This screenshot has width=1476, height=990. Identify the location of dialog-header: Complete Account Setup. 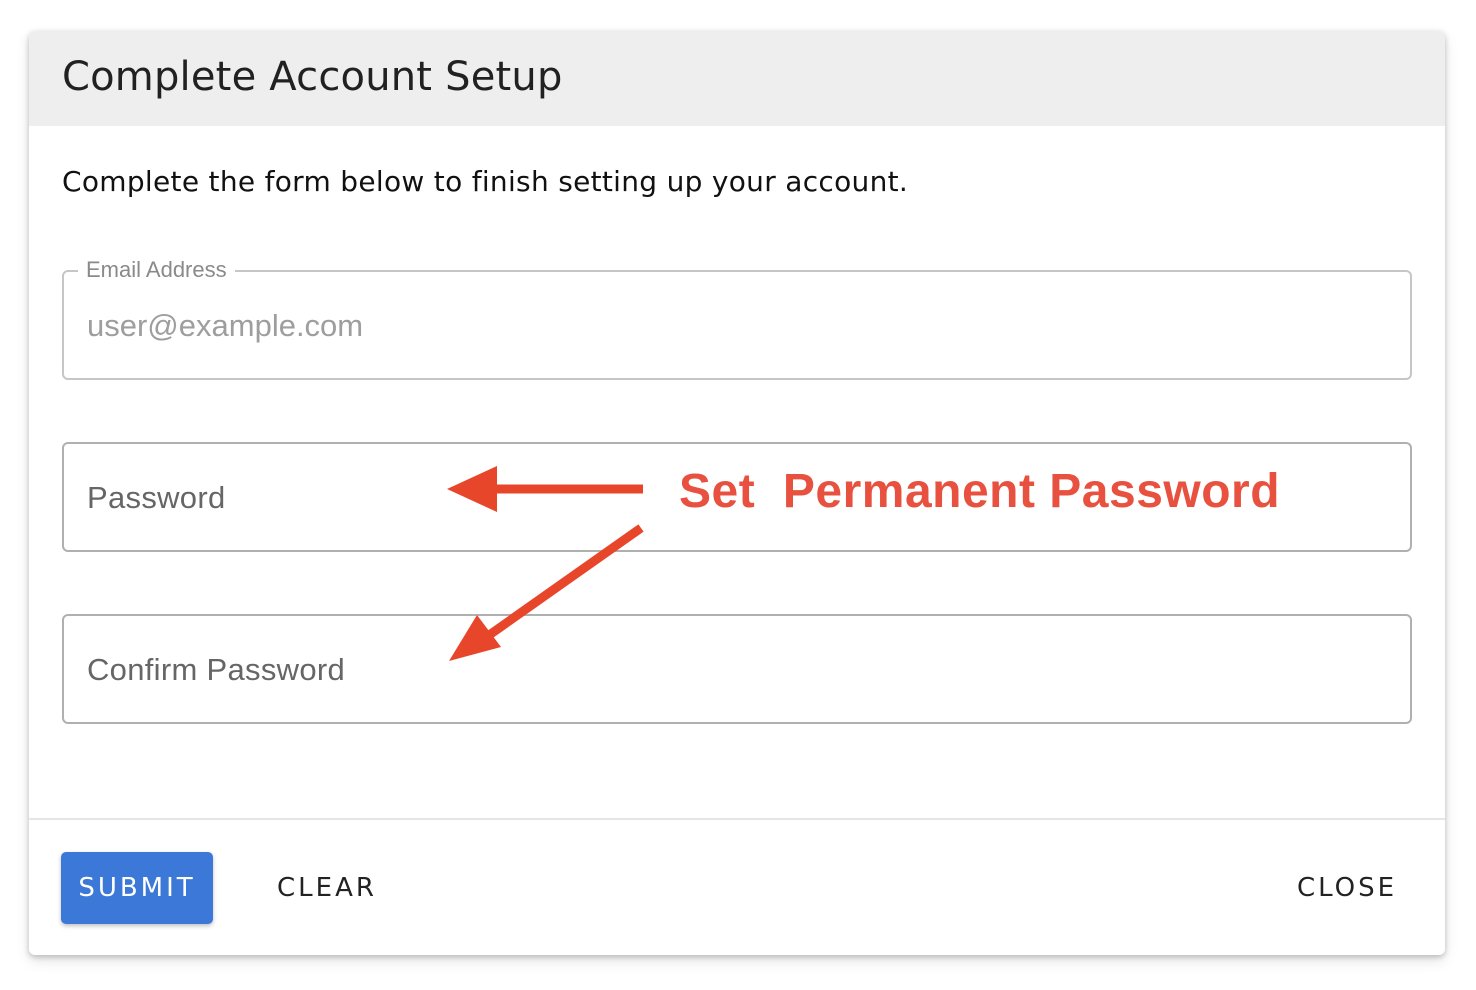
(737, 78).